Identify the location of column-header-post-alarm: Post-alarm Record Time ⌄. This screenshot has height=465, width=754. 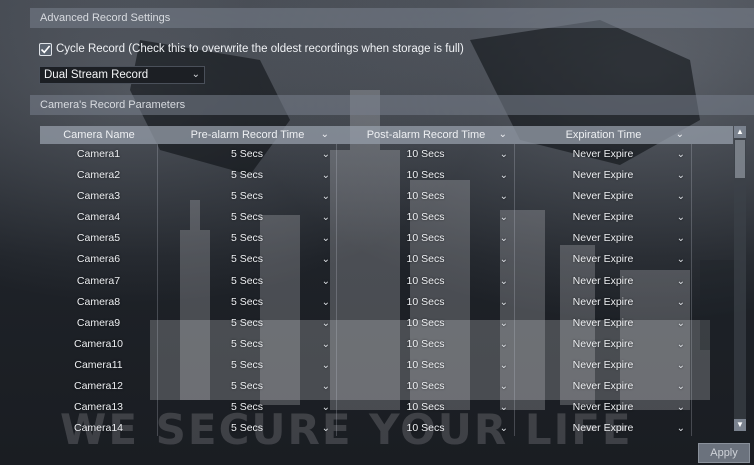
(426, 135).